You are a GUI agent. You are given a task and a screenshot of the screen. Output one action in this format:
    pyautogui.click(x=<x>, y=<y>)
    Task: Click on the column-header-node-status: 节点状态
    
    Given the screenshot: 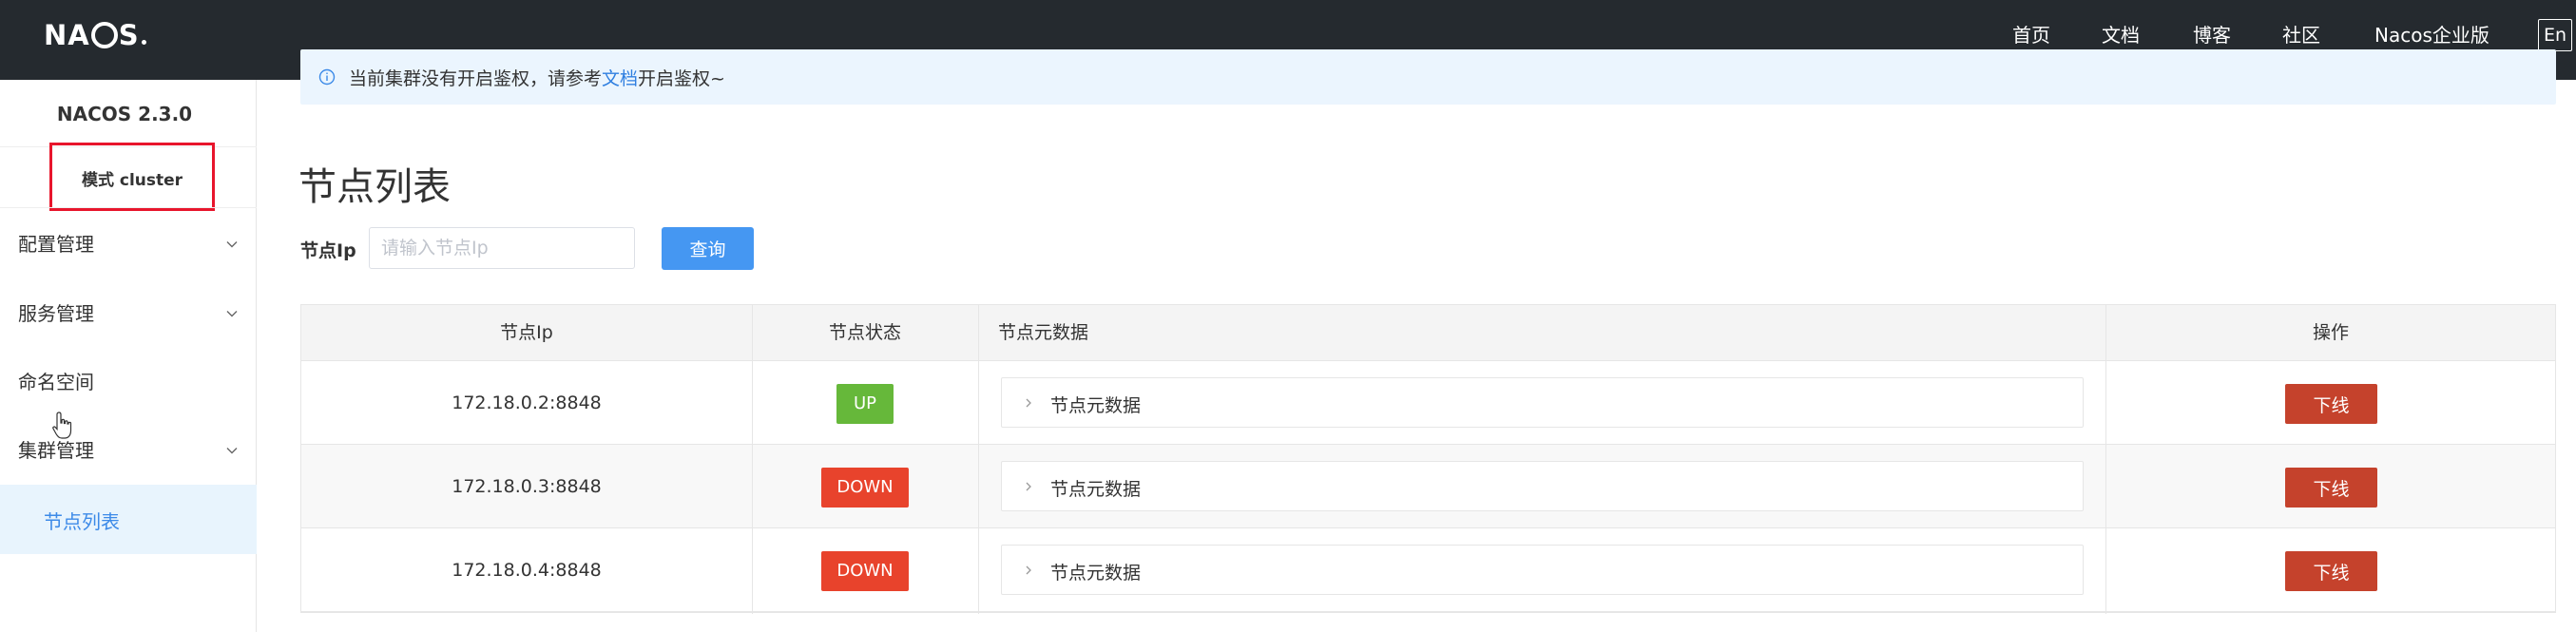 What is the action you would take?
    pyautogui.click(x=865, y=333)
    